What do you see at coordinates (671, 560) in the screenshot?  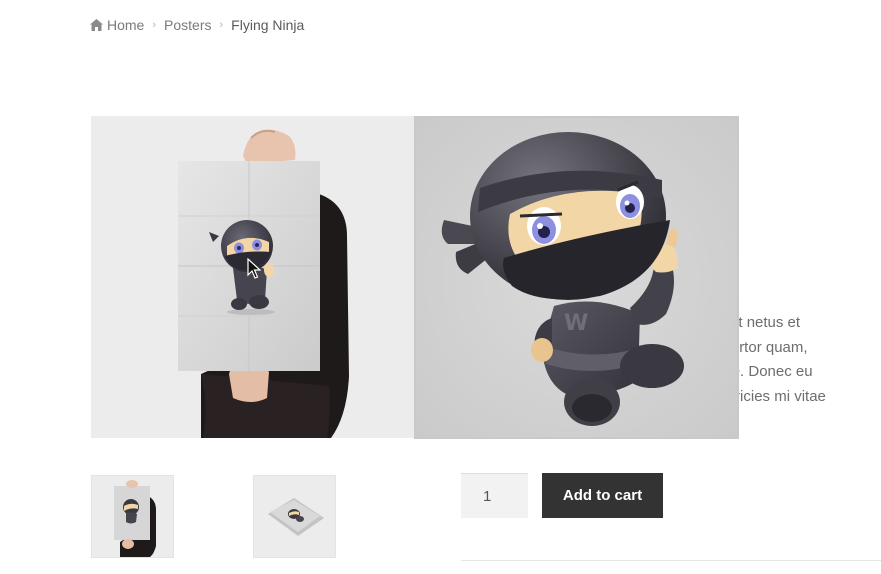 I see `divider` at bounding box center [671, 560].